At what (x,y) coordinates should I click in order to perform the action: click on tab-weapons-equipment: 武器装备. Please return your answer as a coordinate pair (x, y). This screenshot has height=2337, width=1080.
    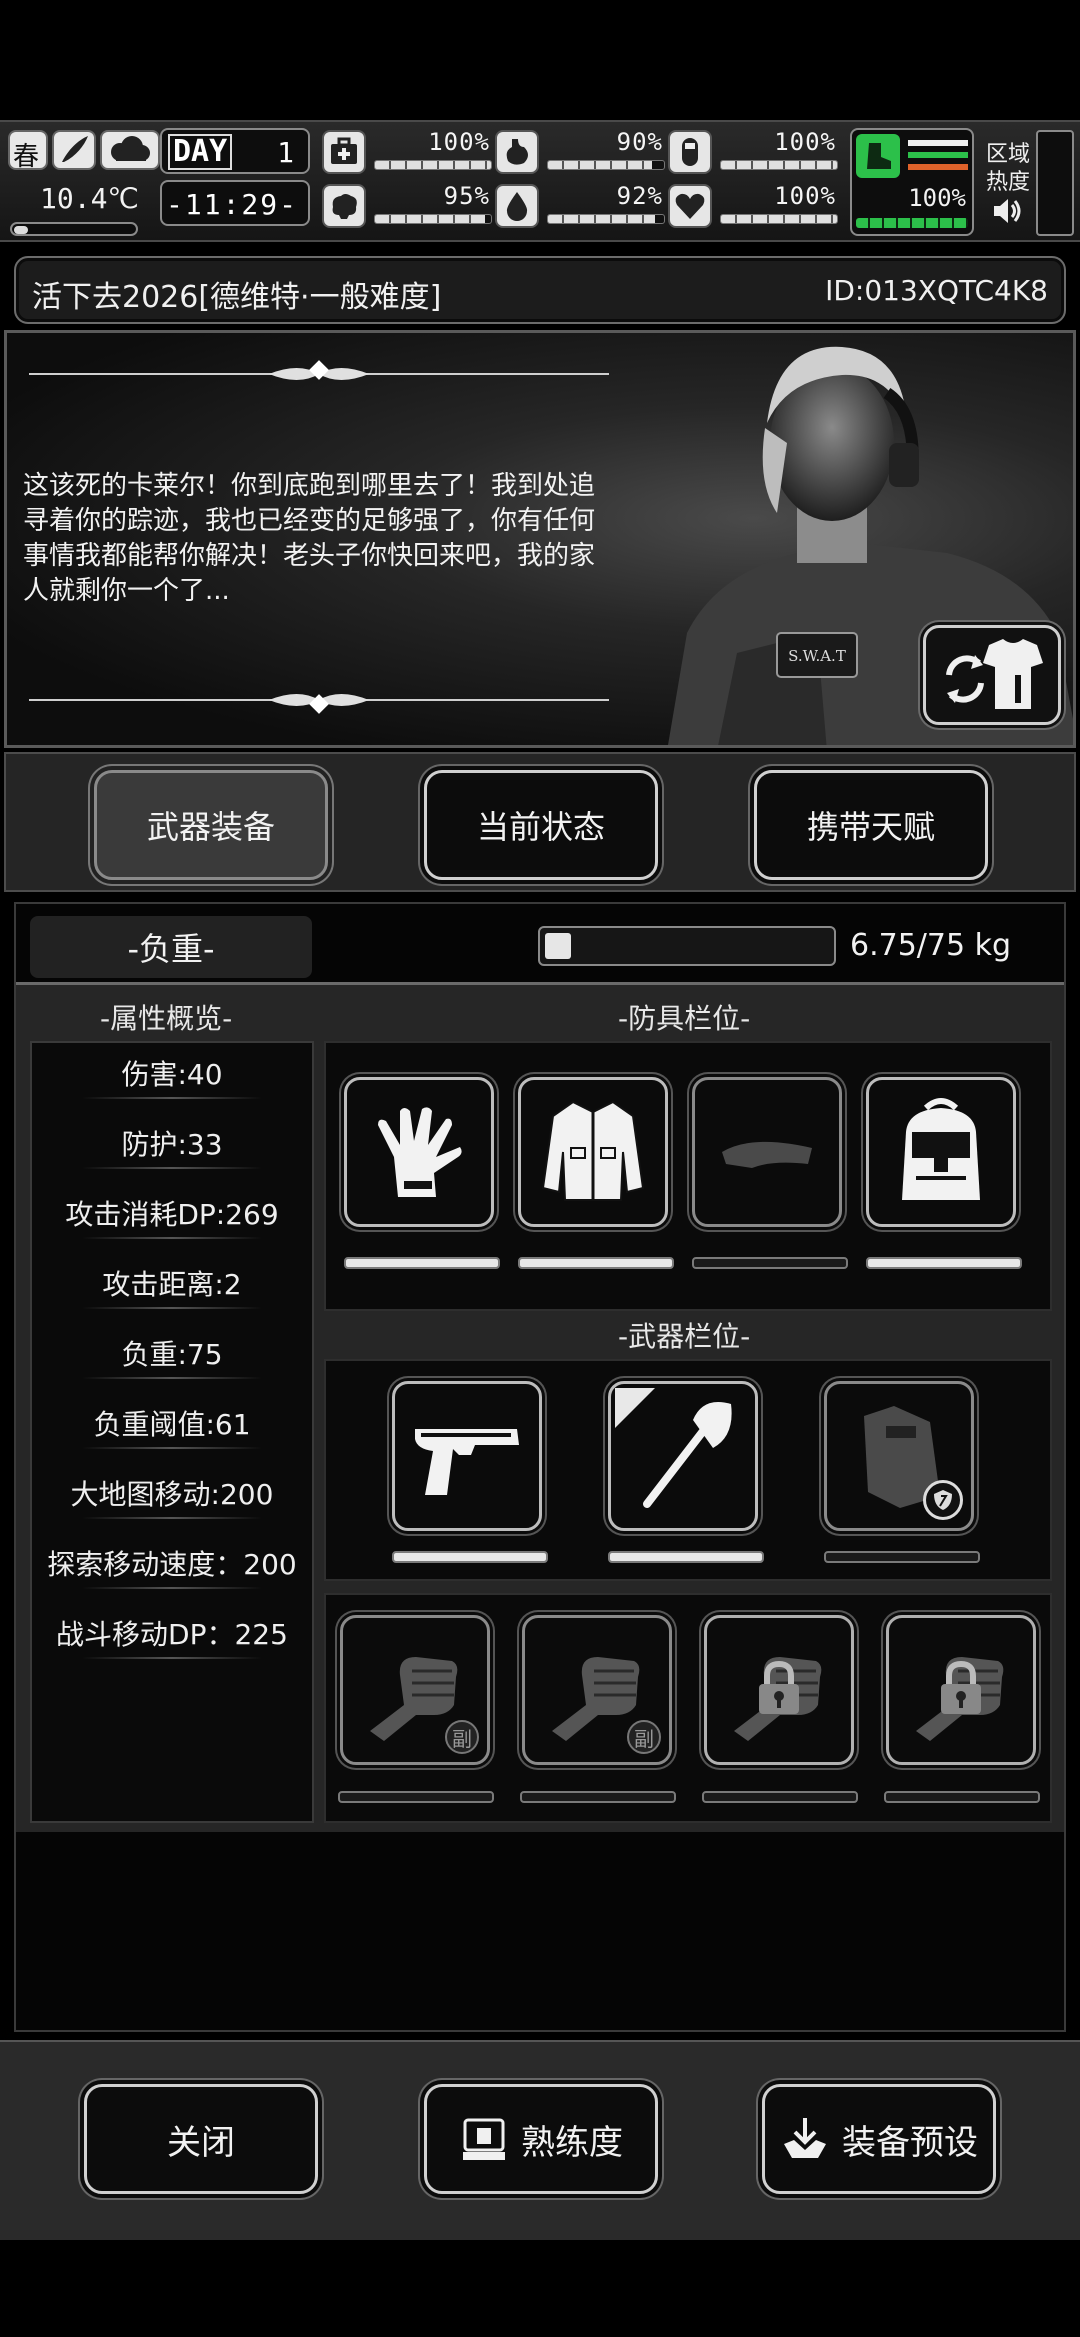
    Looking at the image, I should click on (211, 825).